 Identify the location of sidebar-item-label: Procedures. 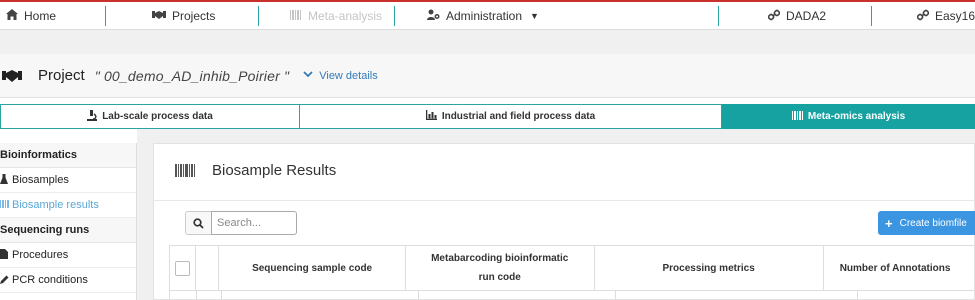
(40, 255).